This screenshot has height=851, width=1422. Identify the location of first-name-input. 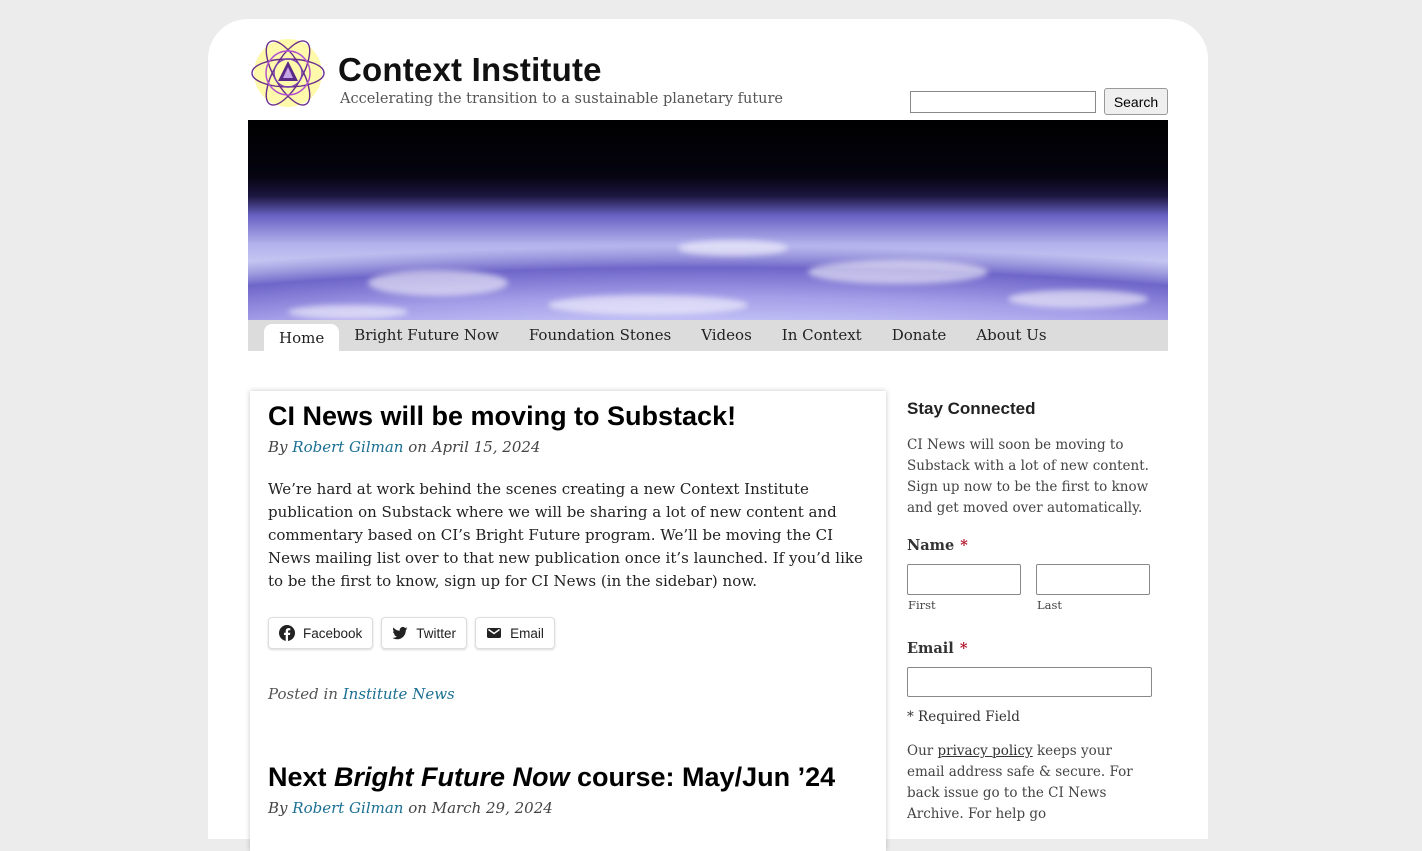
(964, 579).